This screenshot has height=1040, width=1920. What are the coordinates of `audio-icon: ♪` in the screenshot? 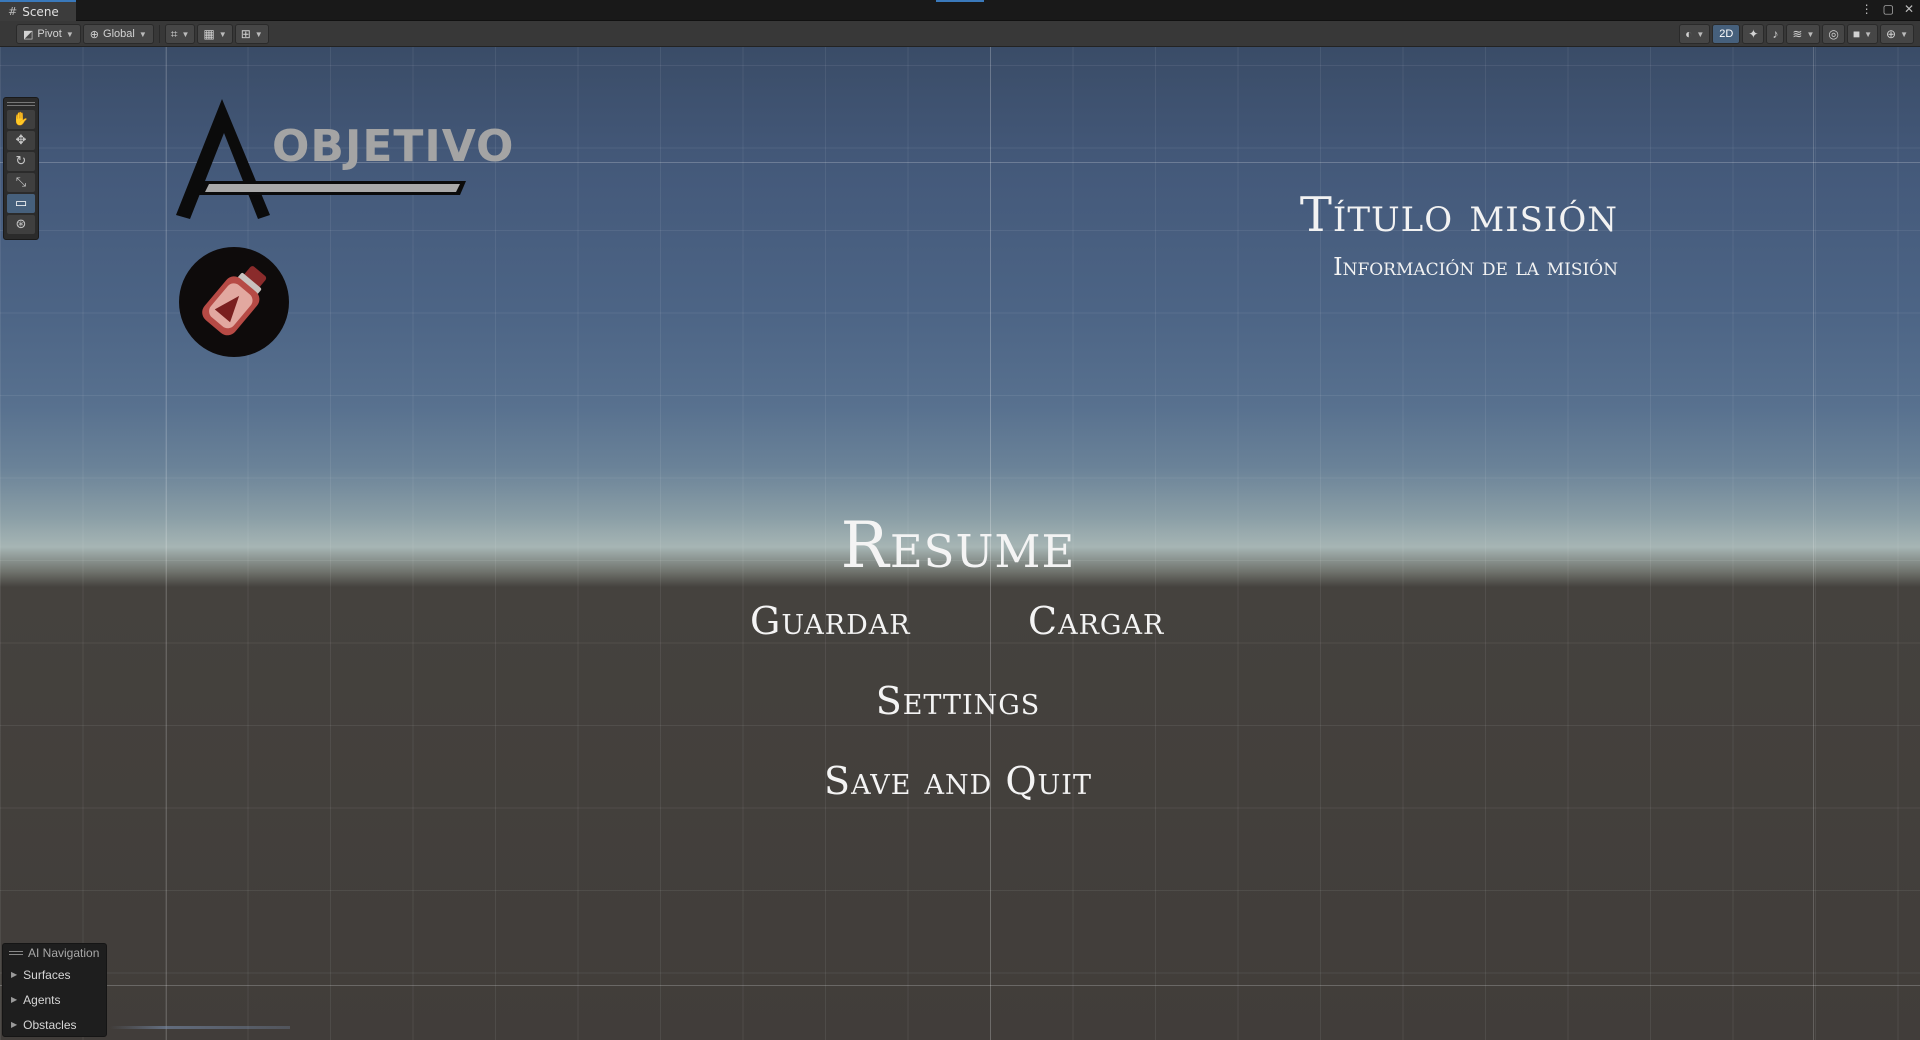 It's located at (1775, 34).